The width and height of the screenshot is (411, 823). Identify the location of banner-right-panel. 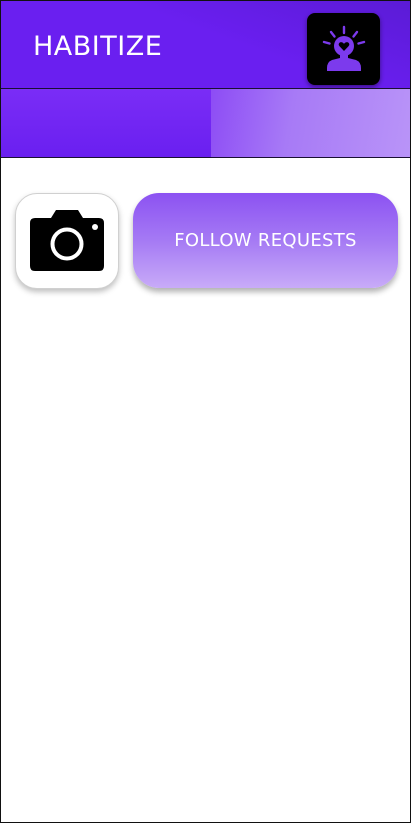
(310, 123).